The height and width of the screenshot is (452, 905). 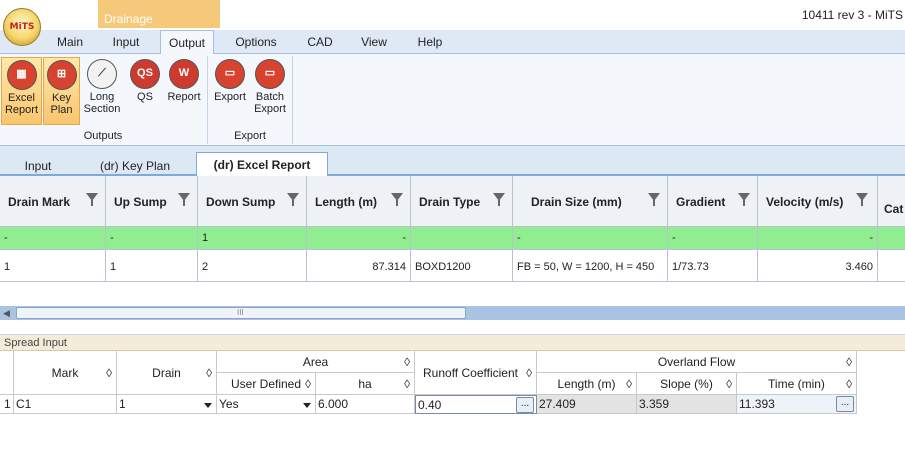 I want to click on horizontal-scrollbar: ◀ III, so click(x=452, y=313).